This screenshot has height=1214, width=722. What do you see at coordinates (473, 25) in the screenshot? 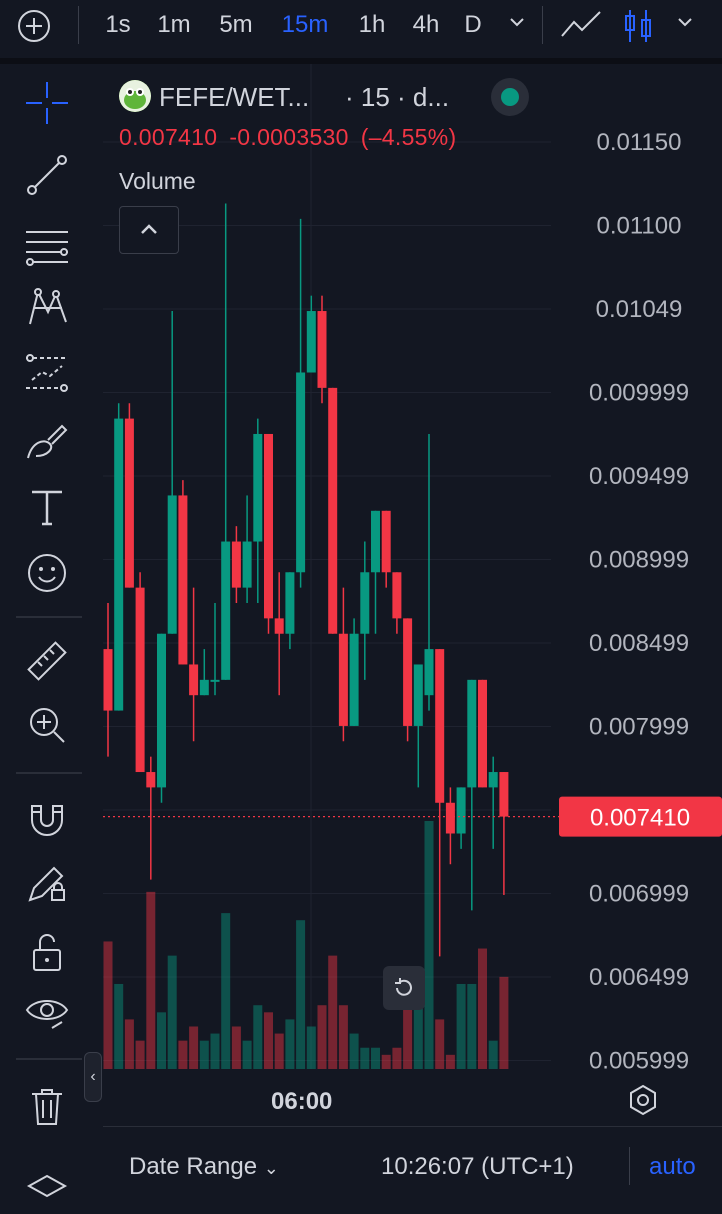
I see `interval-d: D` at bounding box center [473, 25].